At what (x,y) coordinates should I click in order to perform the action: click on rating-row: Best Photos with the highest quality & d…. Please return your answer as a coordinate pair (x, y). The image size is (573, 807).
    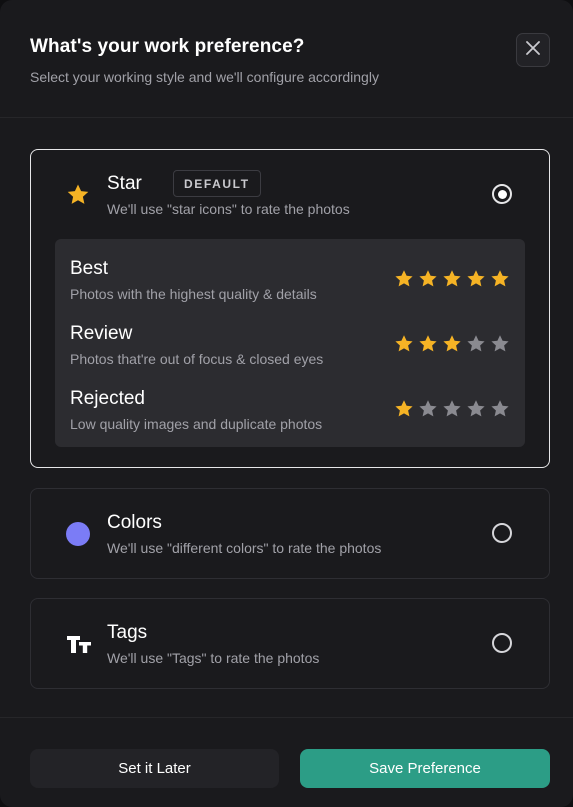
    Looking at the image, I should click on (290, 286).